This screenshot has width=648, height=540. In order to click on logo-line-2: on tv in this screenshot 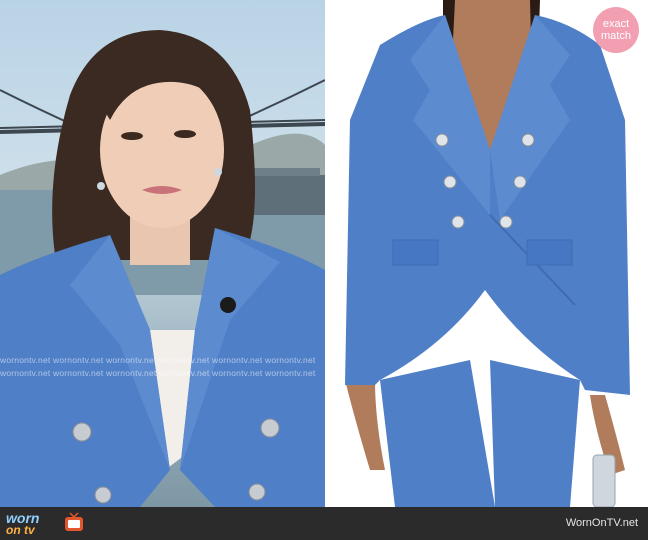, I will do `click(20, 530)`.